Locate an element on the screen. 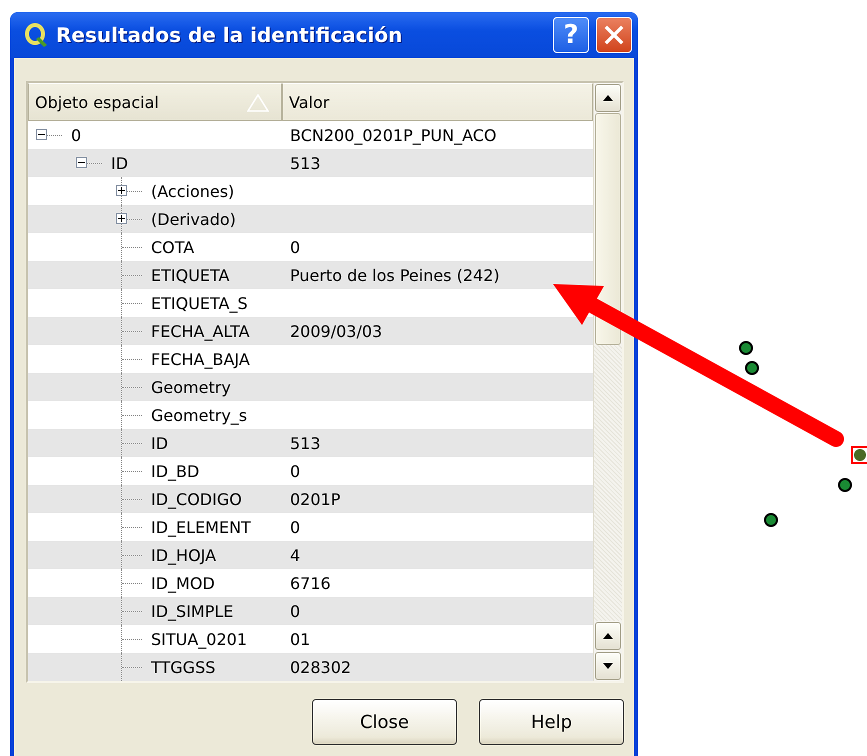 The image size is (867, 756). tree-item-value: 01 is located at coordinates (300, 639).